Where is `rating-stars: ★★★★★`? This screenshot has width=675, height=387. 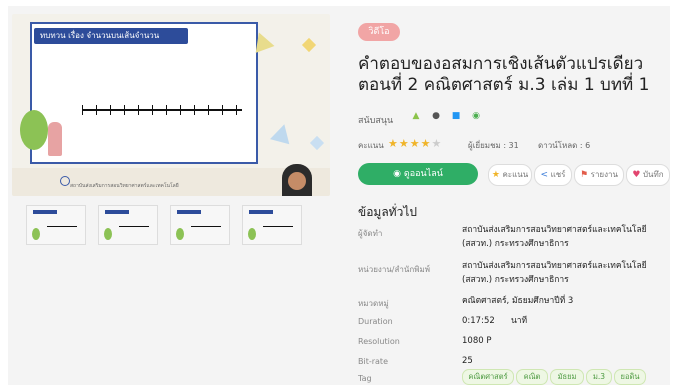 rating-stars: ★★★★★ is located at coordinates (415, 143).